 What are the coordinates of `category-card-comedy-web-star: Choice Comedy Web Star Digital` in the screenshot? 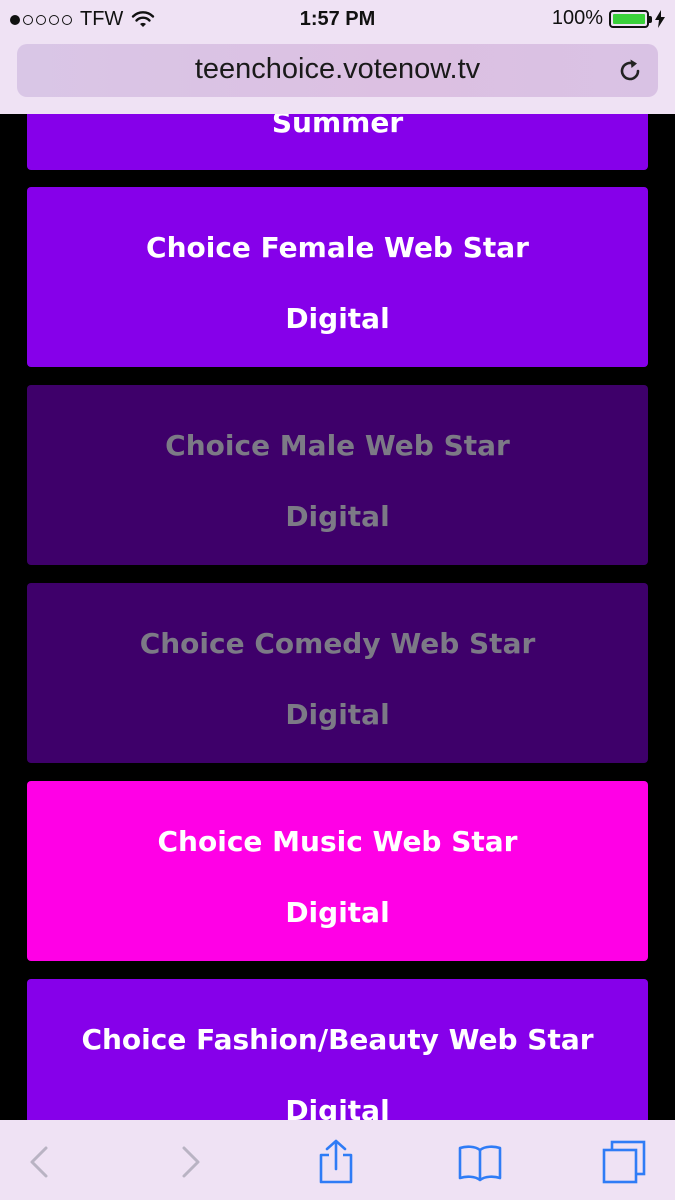 It's located at (337, 673).